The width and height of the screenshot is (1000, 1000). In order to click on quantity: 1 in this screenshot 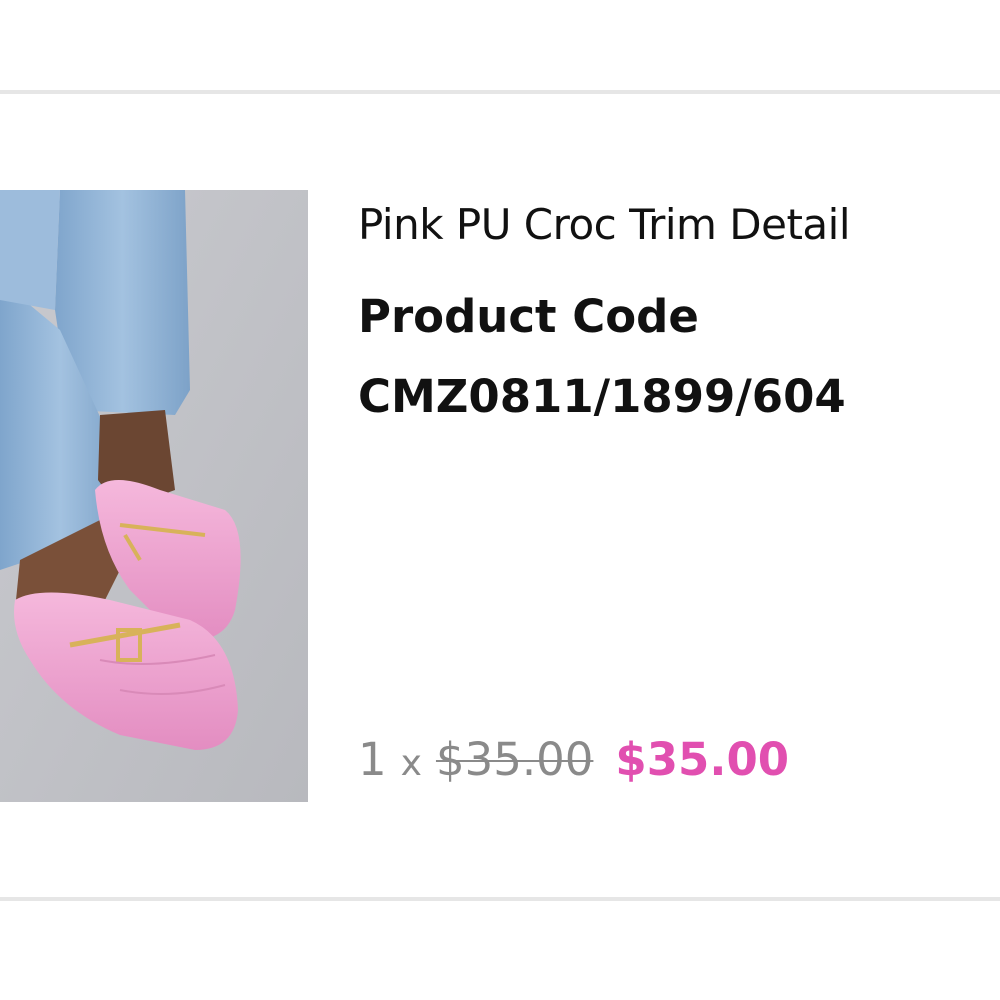, I will do `click(372, 759)`.